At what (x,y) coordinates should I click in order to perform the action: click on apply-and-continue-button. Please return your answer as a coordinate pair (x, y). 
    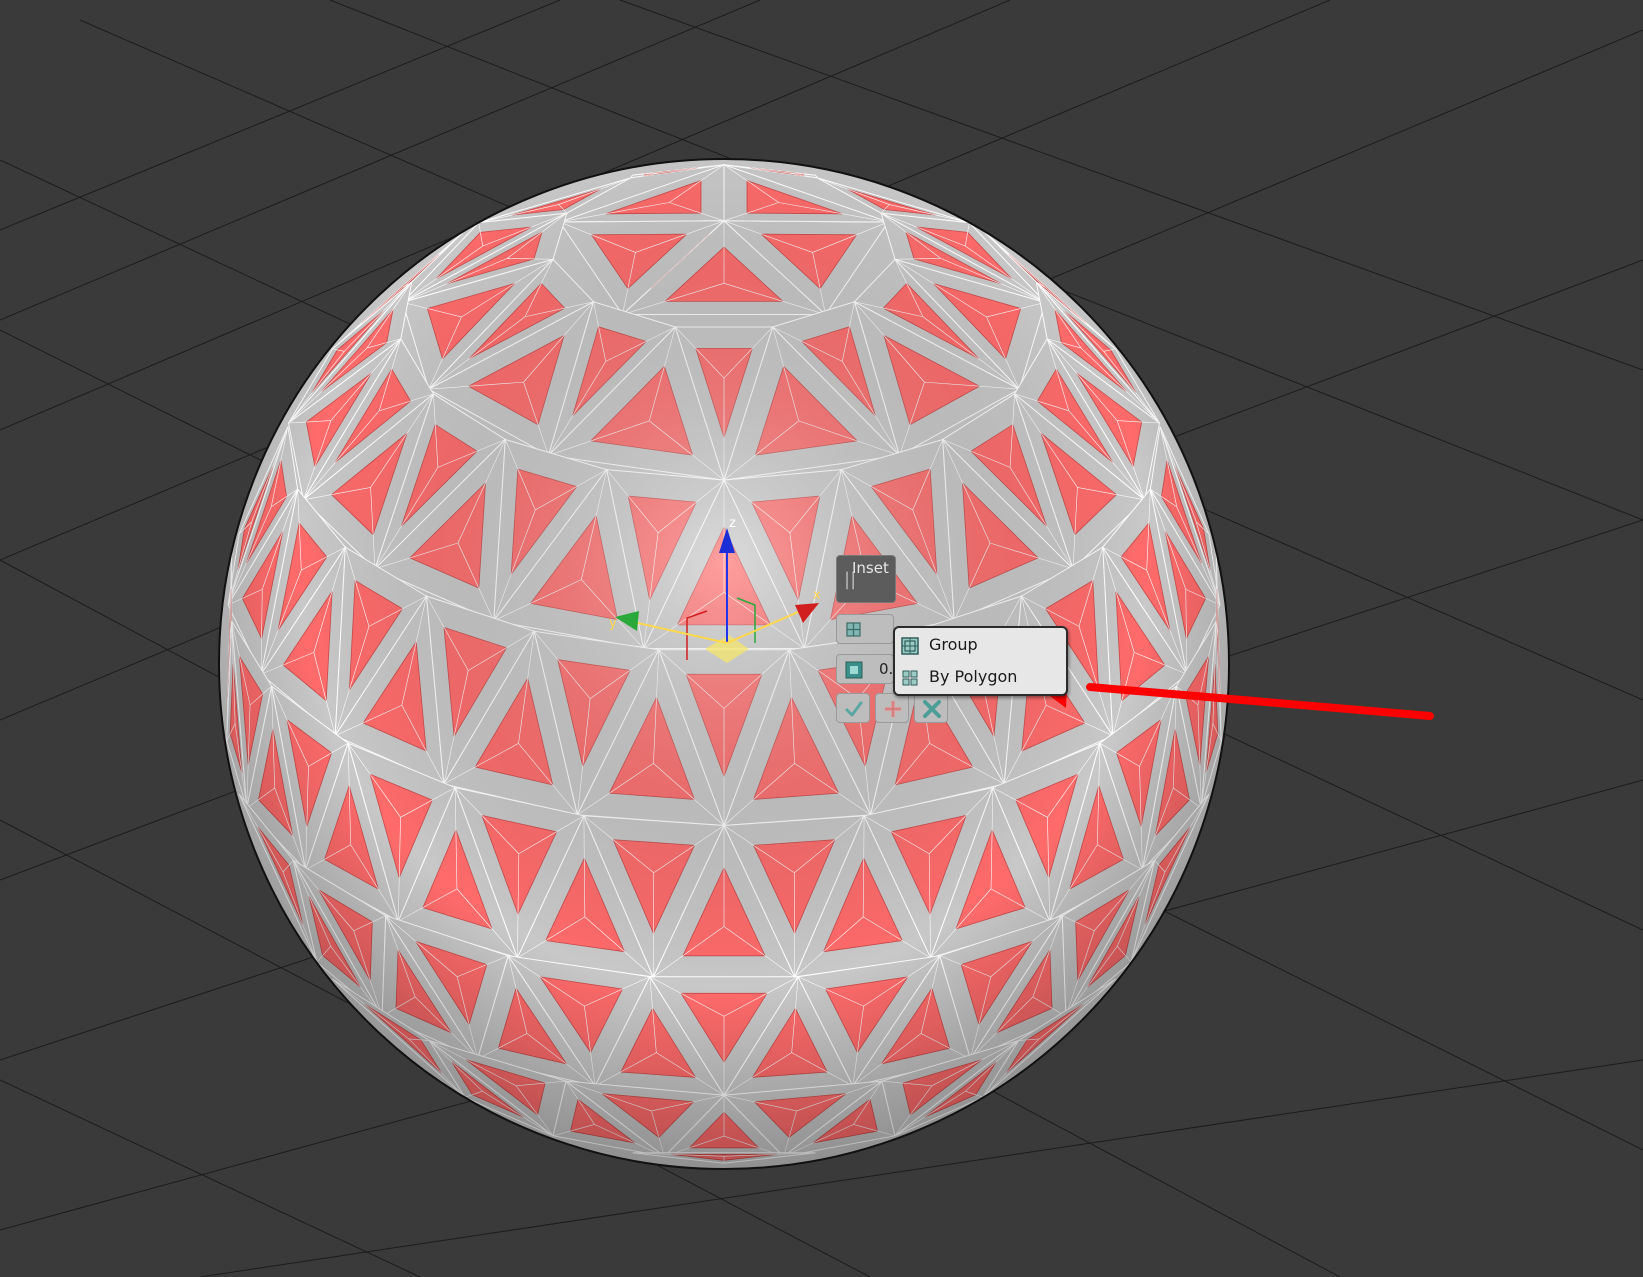
    Looking at the image, I should click on (892, 708).